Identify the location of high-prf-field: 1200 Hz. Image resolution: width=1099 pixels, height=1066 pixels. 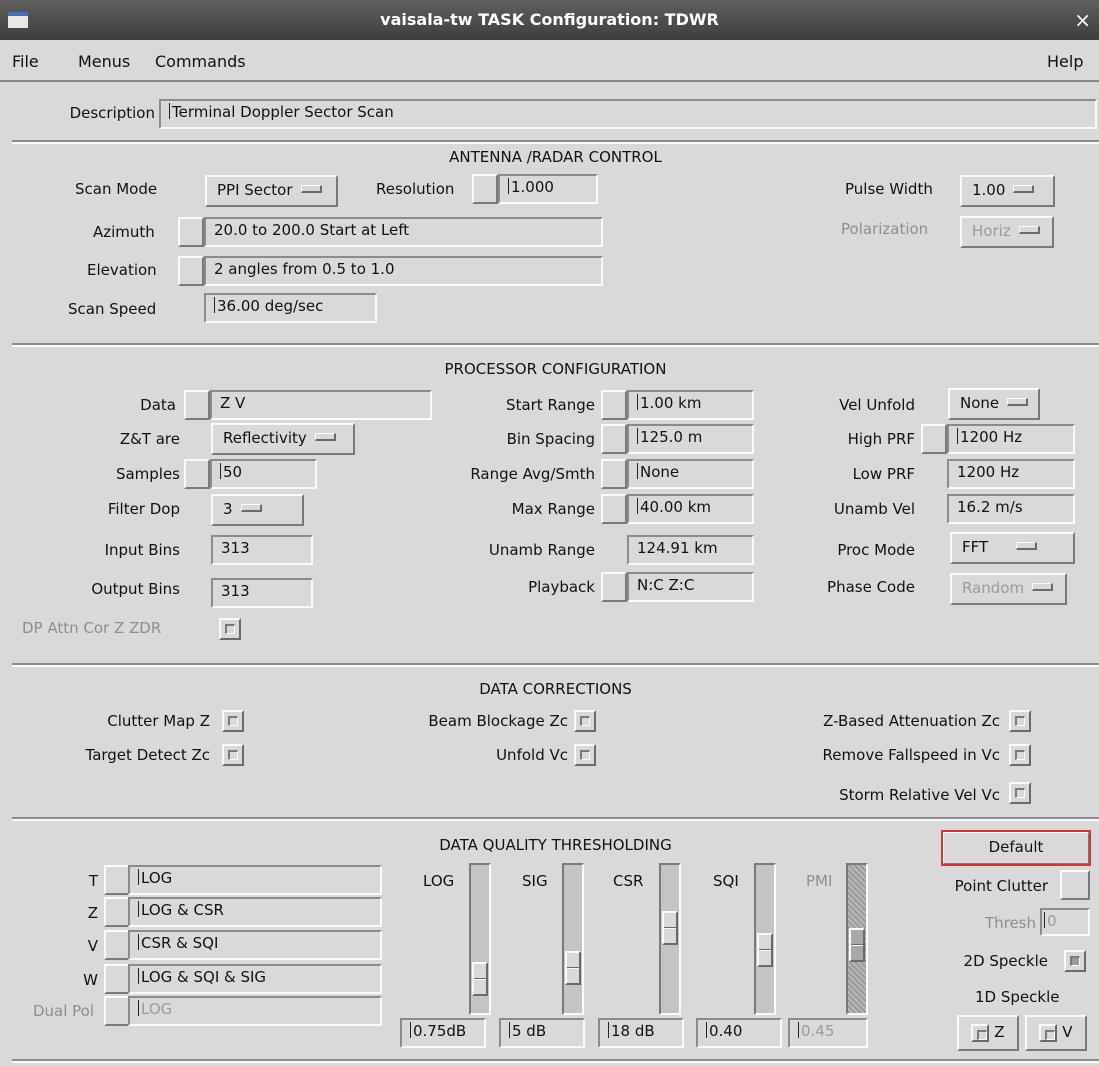
(1011, 439).